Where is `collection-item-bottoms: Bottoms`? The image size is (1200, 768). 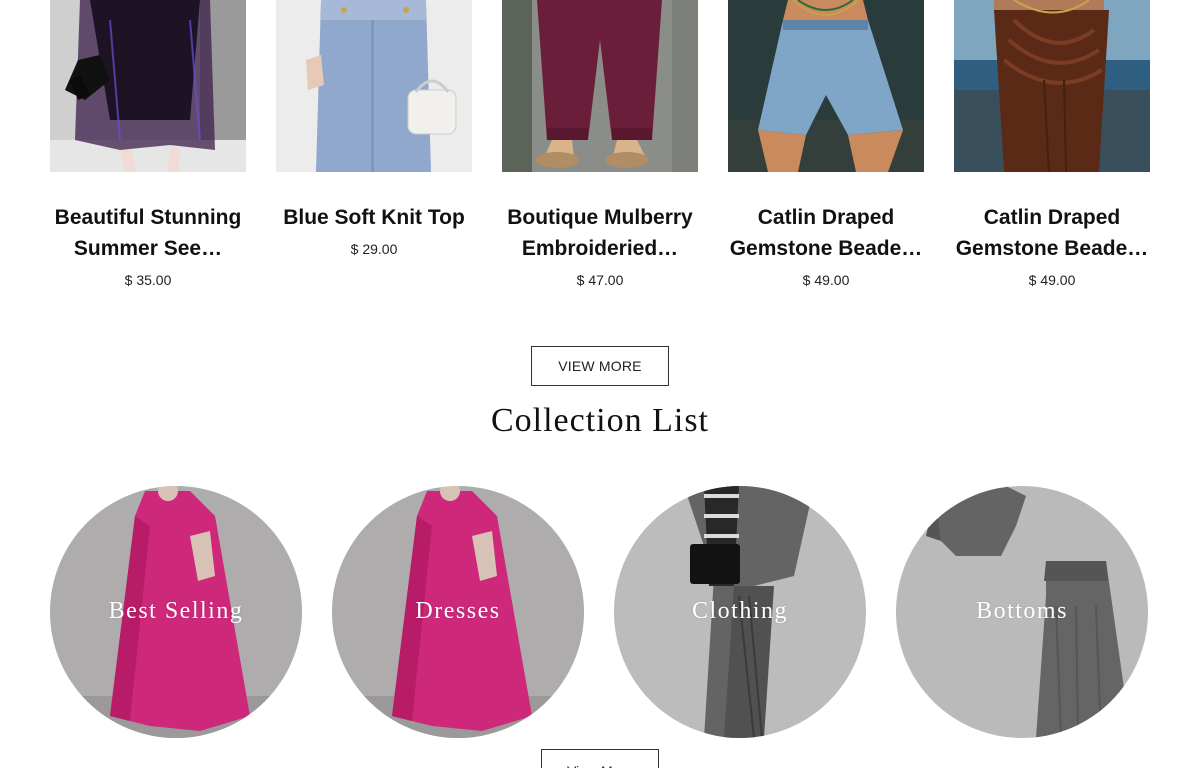 collection-item-bottoms: Bottoms is located at coordinates (1022, 612).